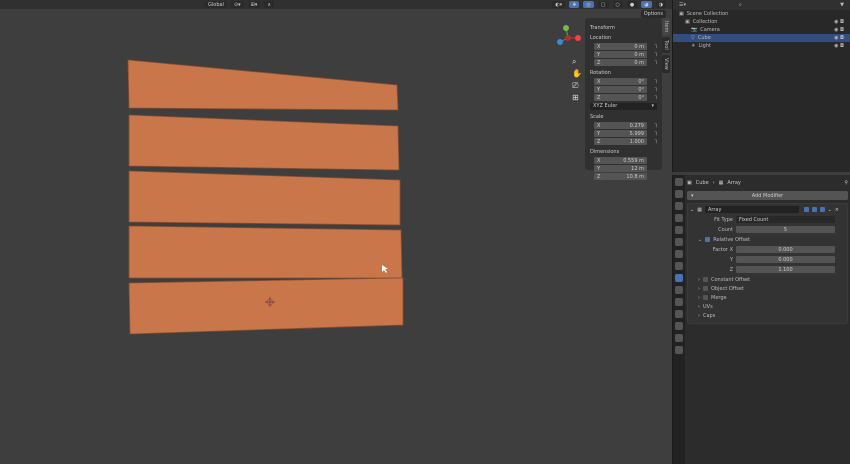  What do you see at coordinates (689, 183) in the screenshot?
I see `cube-icon: ▣` at bounding box center [689, 183].